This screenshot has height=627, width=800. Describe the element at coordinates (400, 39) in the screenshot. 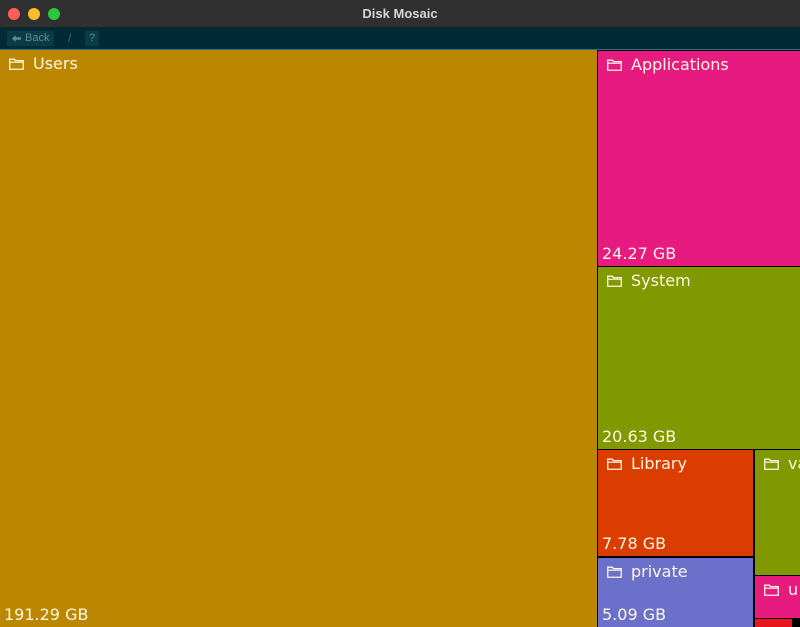

I see `toolbar: Back / ?` at that location.